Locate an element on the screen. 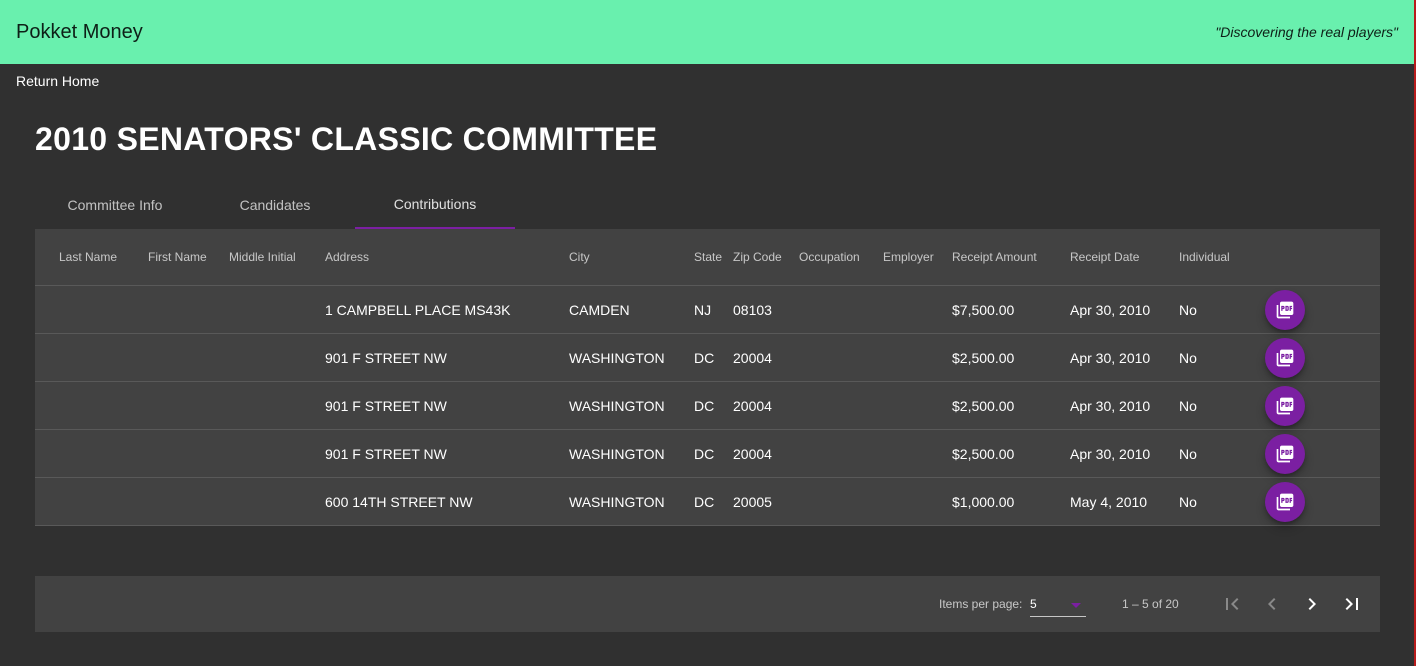  cell-zip-code: 08103 is located at coordinates (766, 309).